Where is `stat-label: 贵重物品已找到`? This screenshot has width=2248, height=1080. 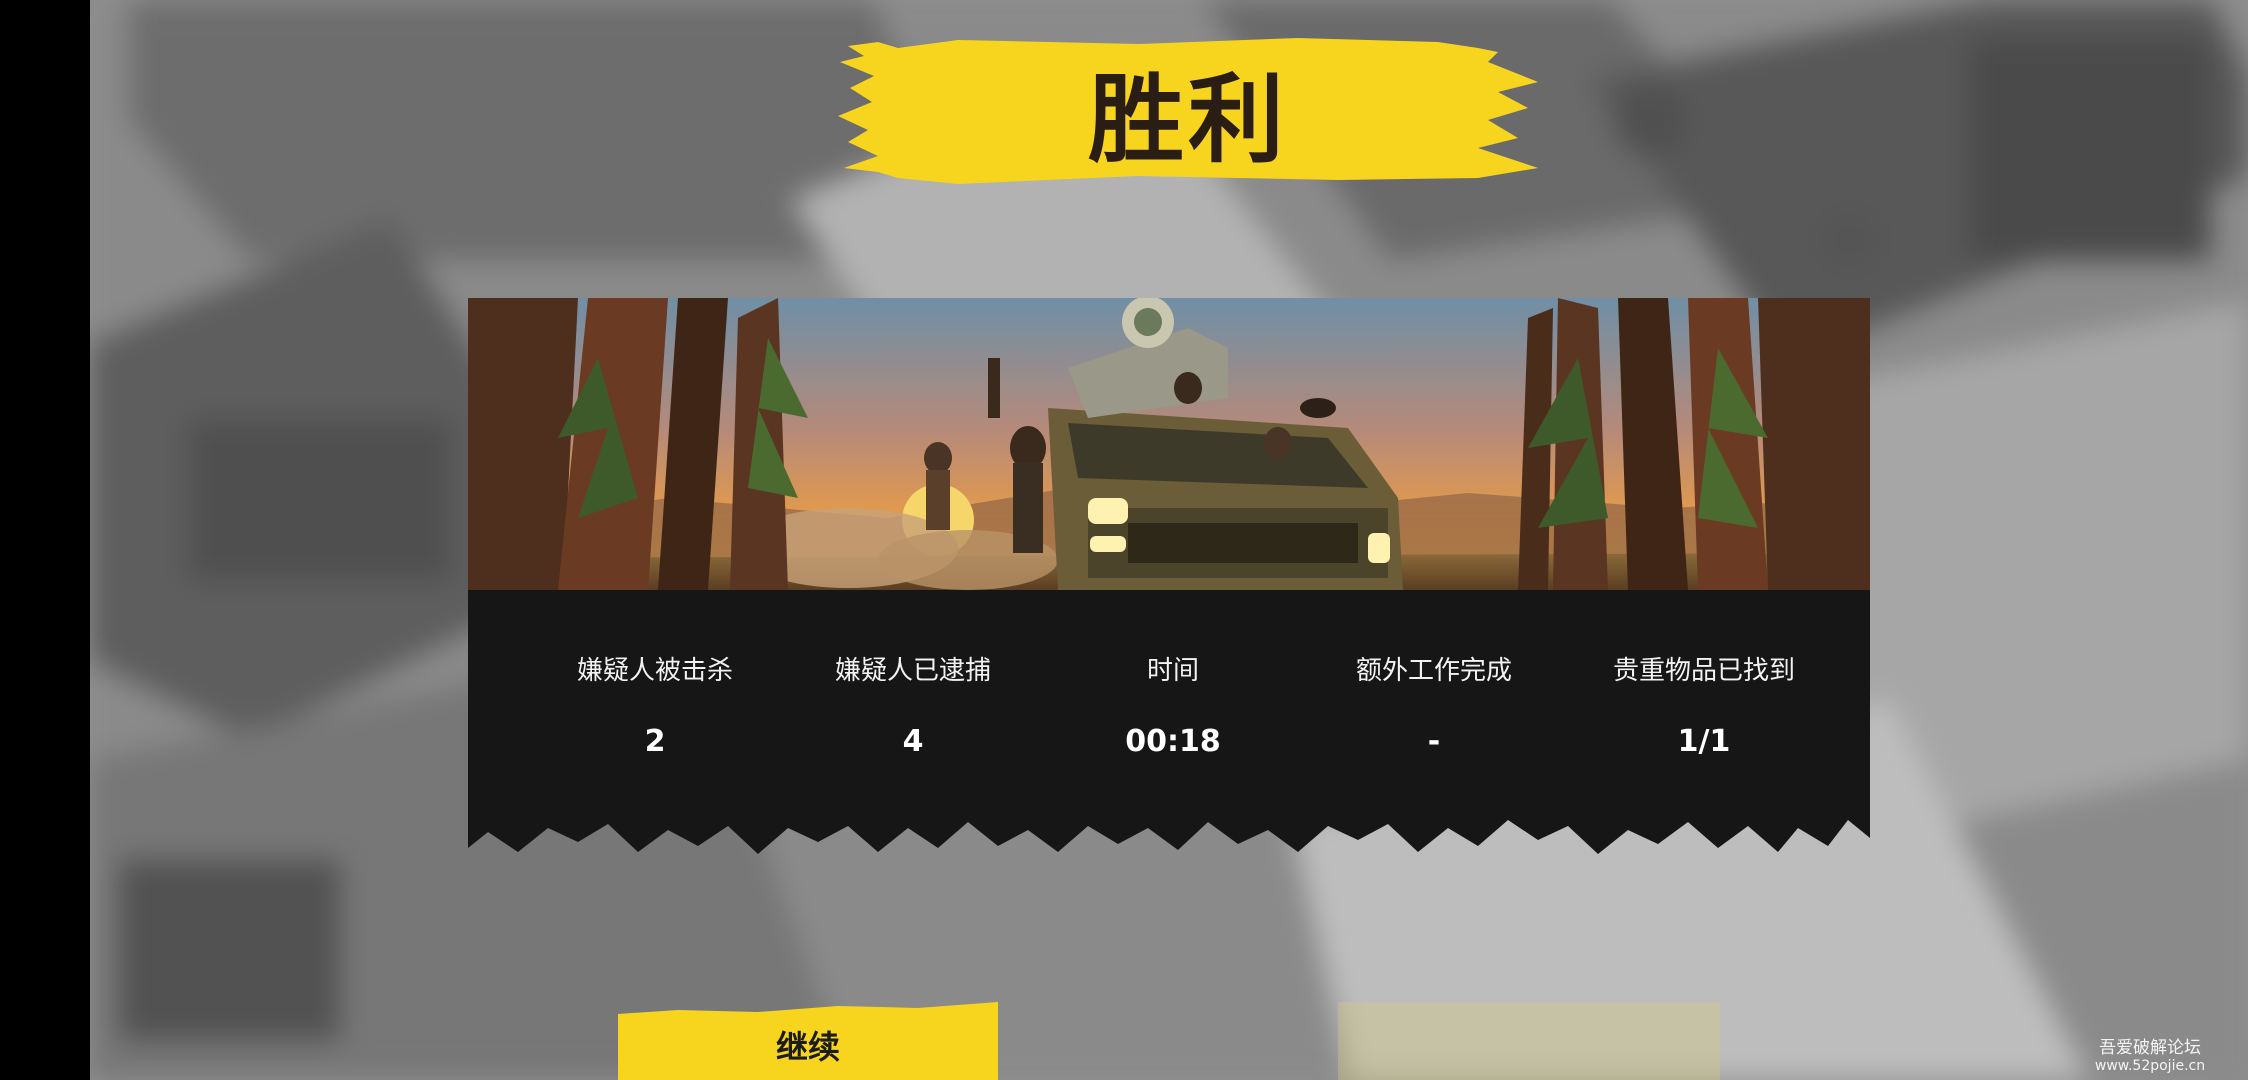
stat-label: 贵重物品已找到 is located at coordinates (1703, 671).